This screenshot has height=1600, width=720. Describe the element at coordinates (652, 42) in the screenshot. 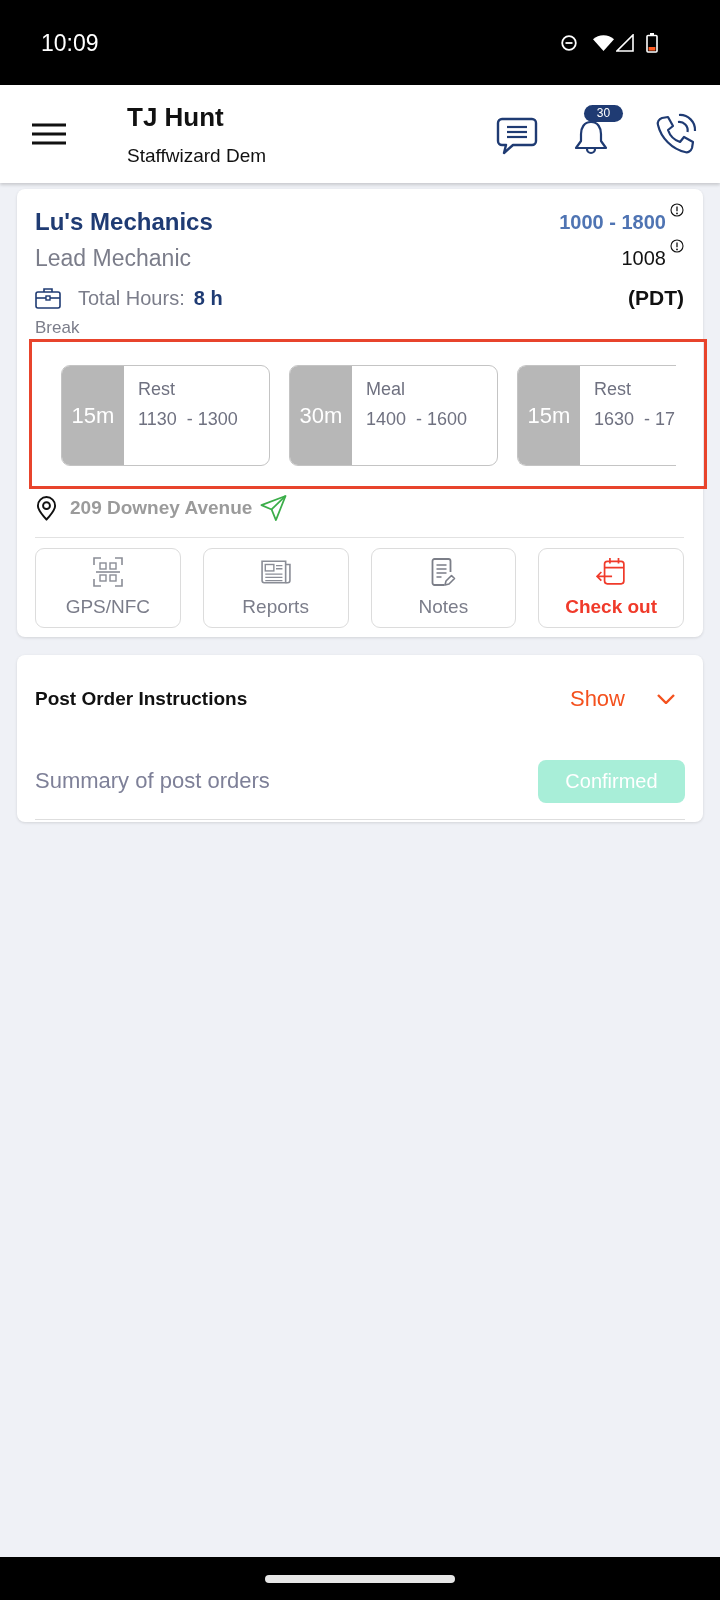

I see `battery-icon` at that location.